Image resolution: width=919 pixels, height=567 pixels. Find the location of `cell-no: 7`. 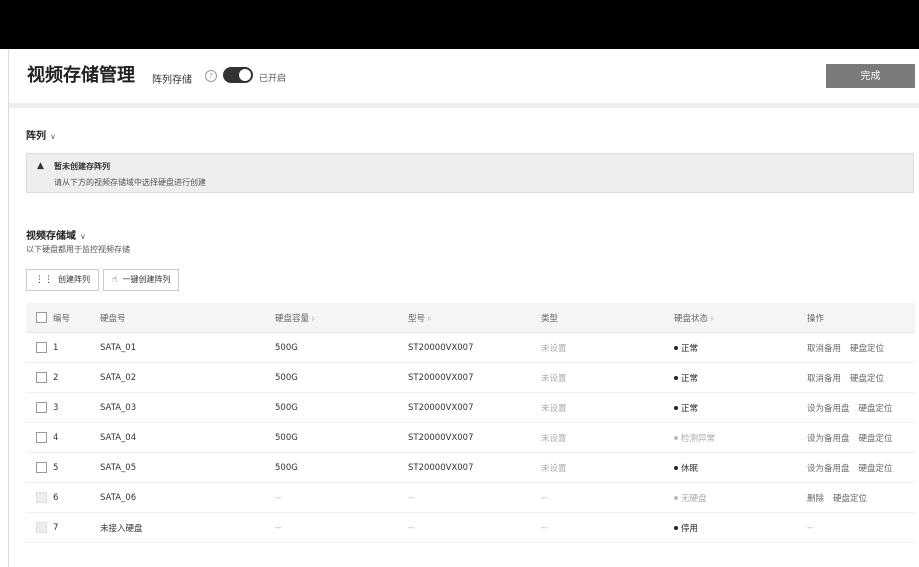

cell-no: 7 is located at coordinates (76, 527).